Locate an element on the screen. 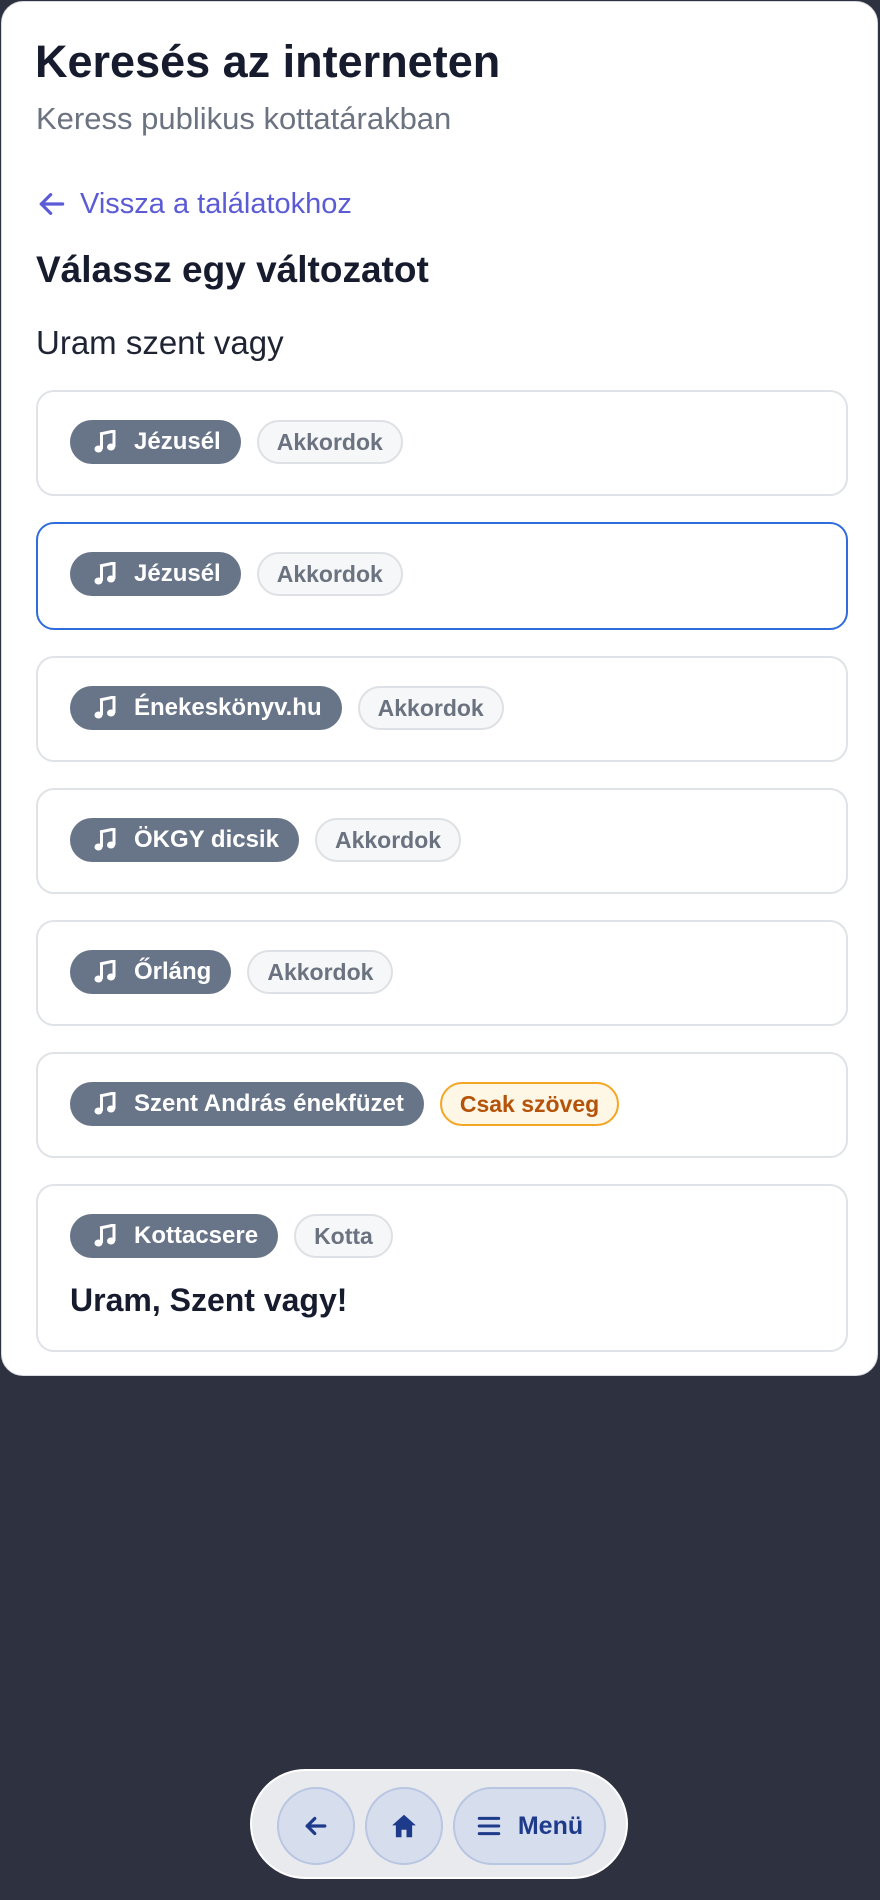  source-badge: Kottacsere is located at coordinates (174, 1236).